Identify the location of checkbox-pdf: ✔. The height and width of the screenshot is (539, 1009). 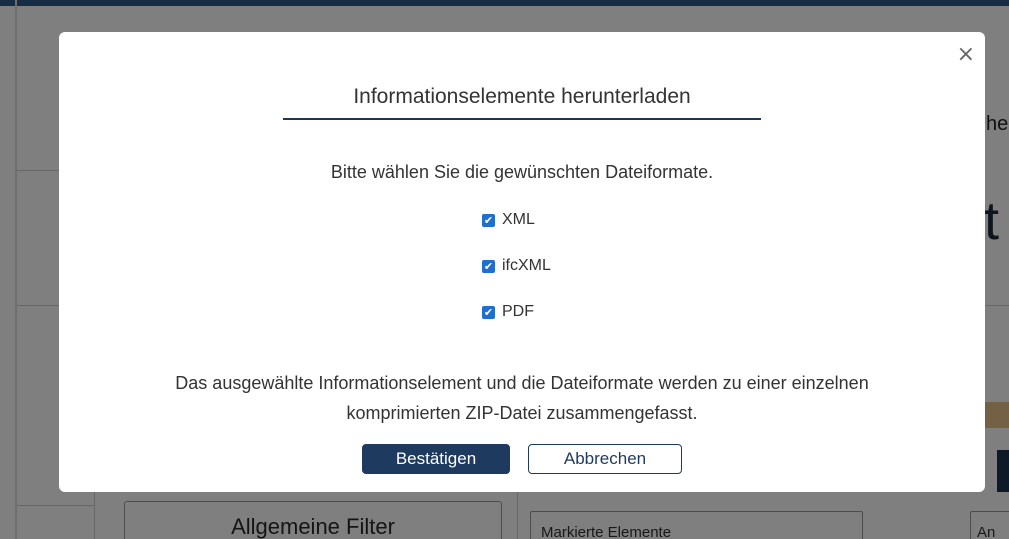
(488, 312).